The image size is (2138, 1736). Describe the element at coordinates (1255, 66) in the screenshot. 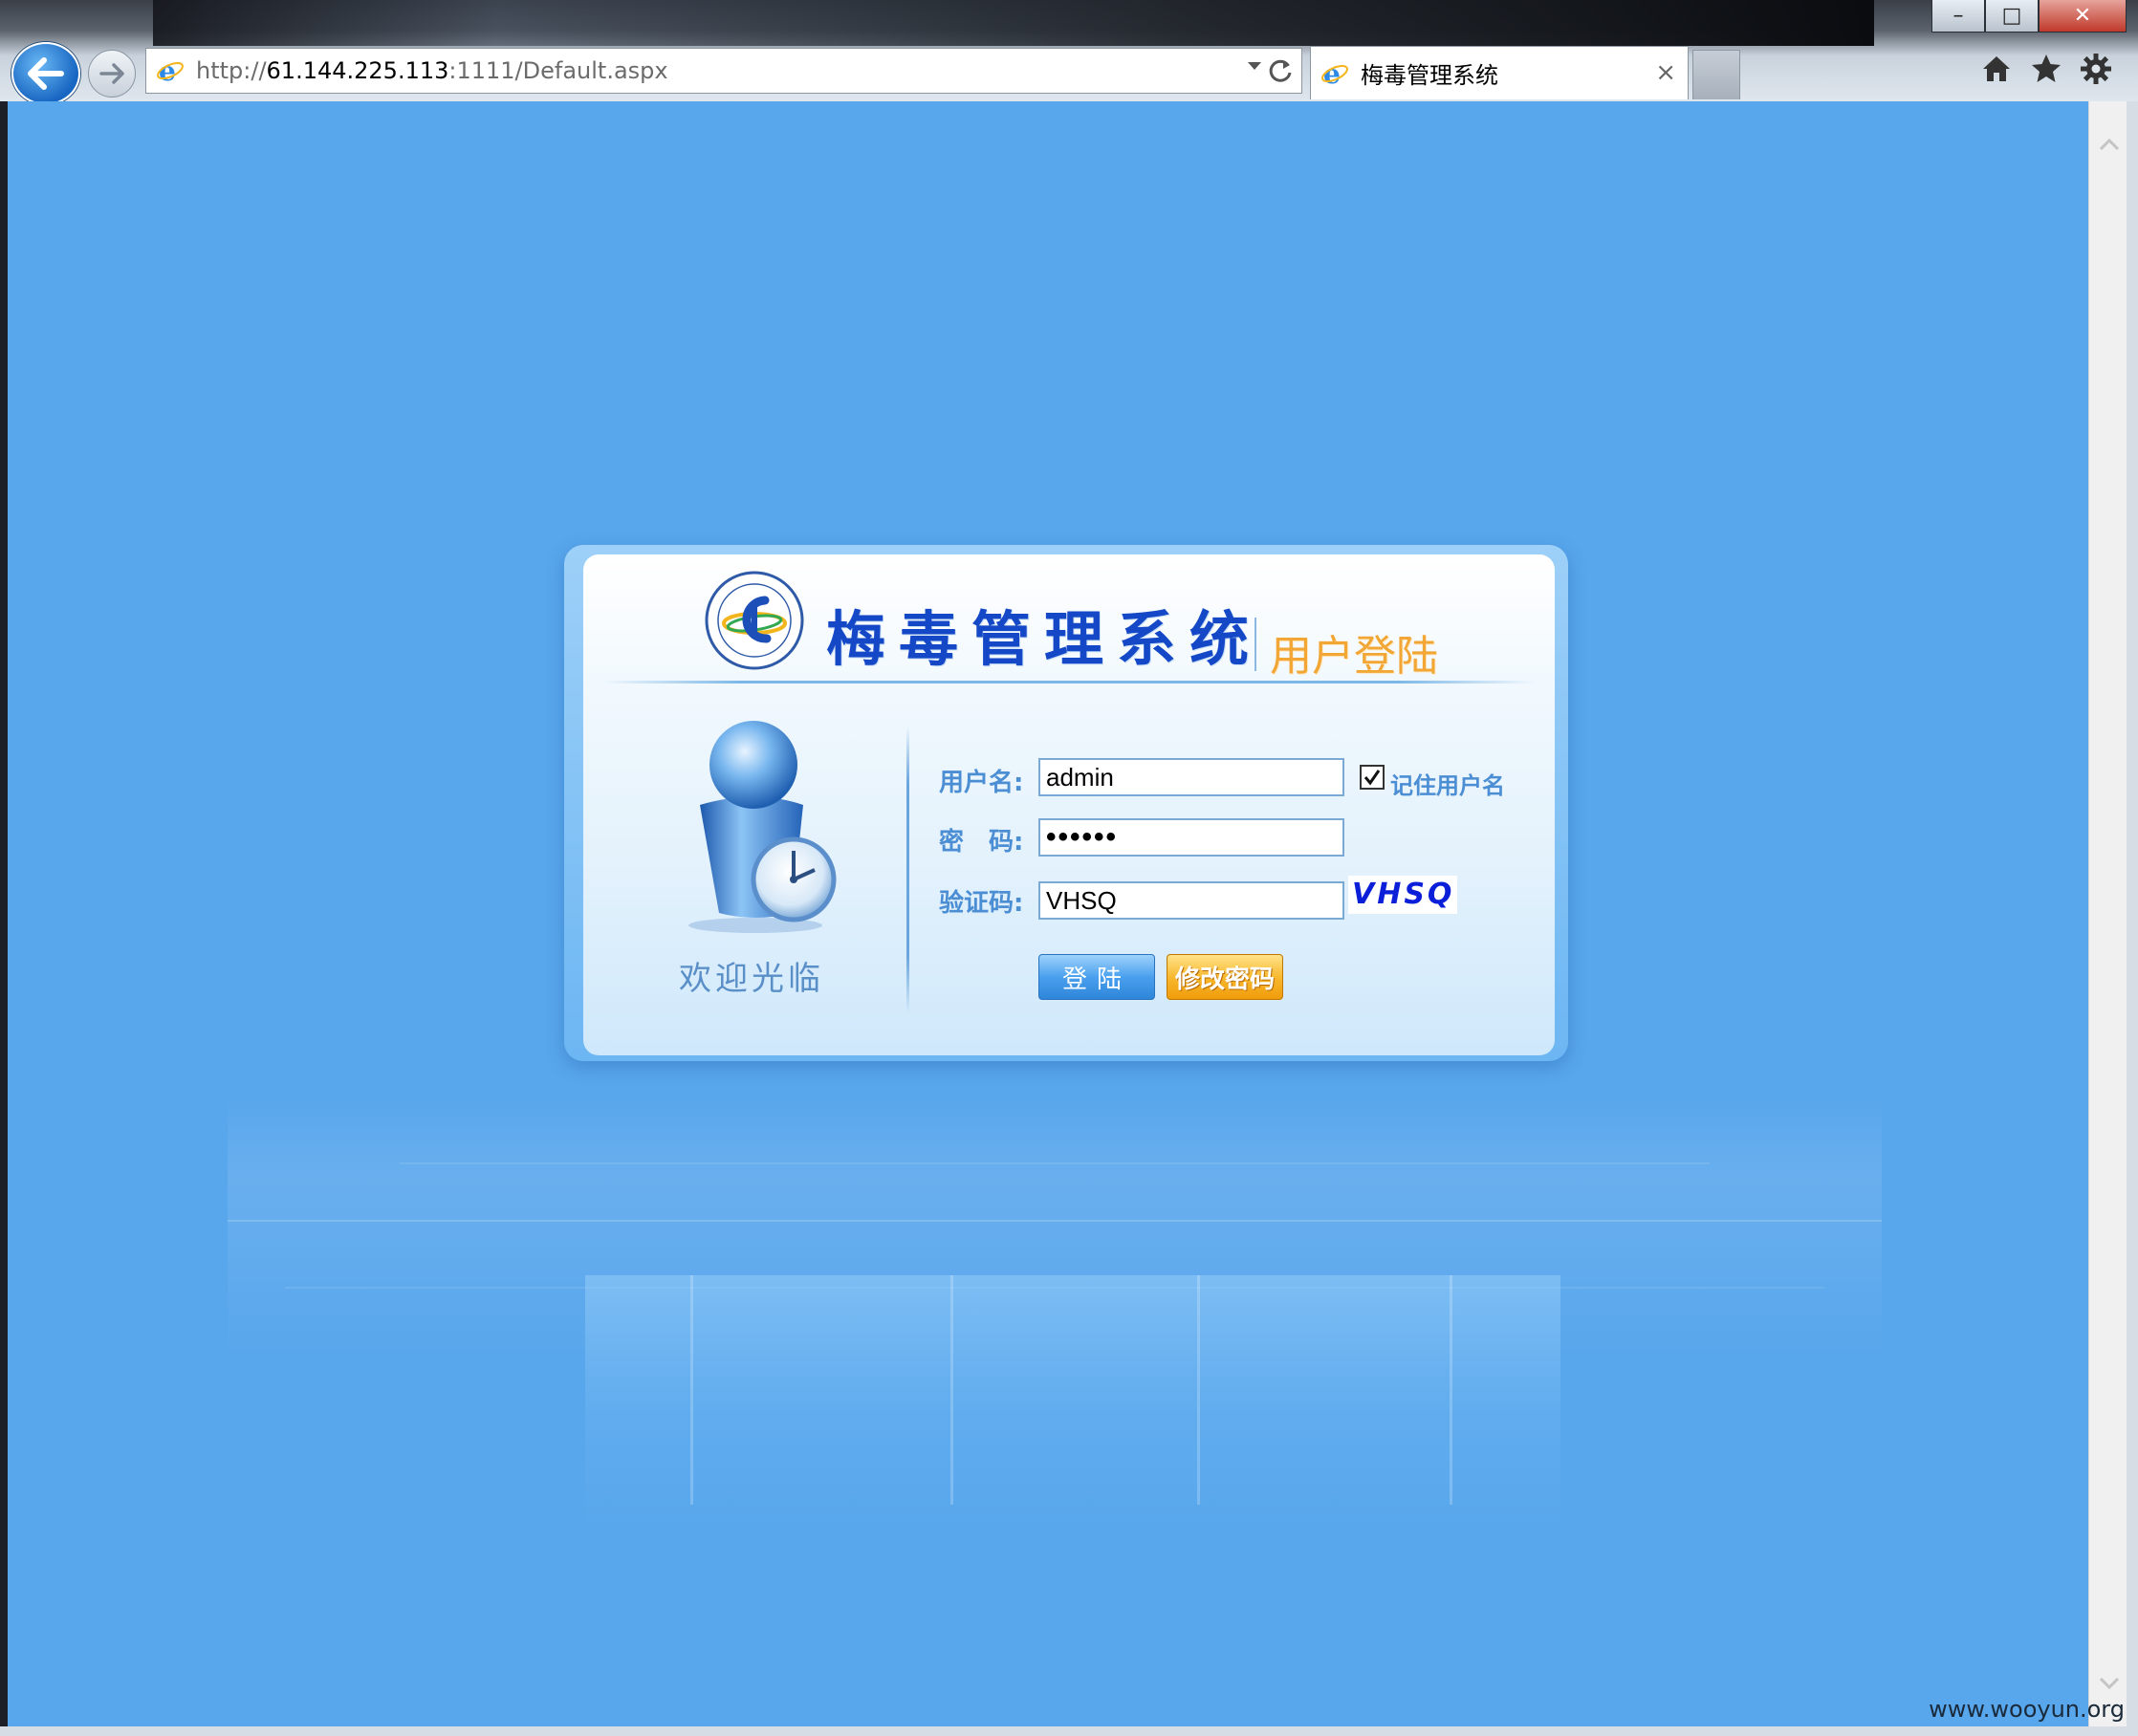

I see `address-dropdown-icon` at that location.